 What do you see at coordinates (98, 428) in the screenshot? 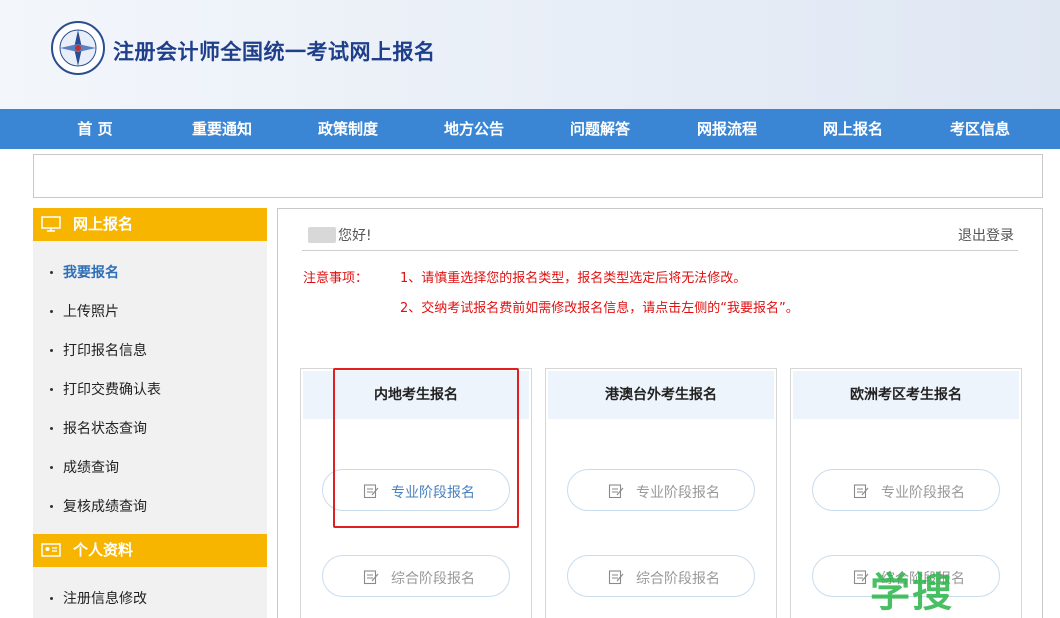
I see `sidebar-item-status-query: 报名状态查询` at bounding box center [98, 428].